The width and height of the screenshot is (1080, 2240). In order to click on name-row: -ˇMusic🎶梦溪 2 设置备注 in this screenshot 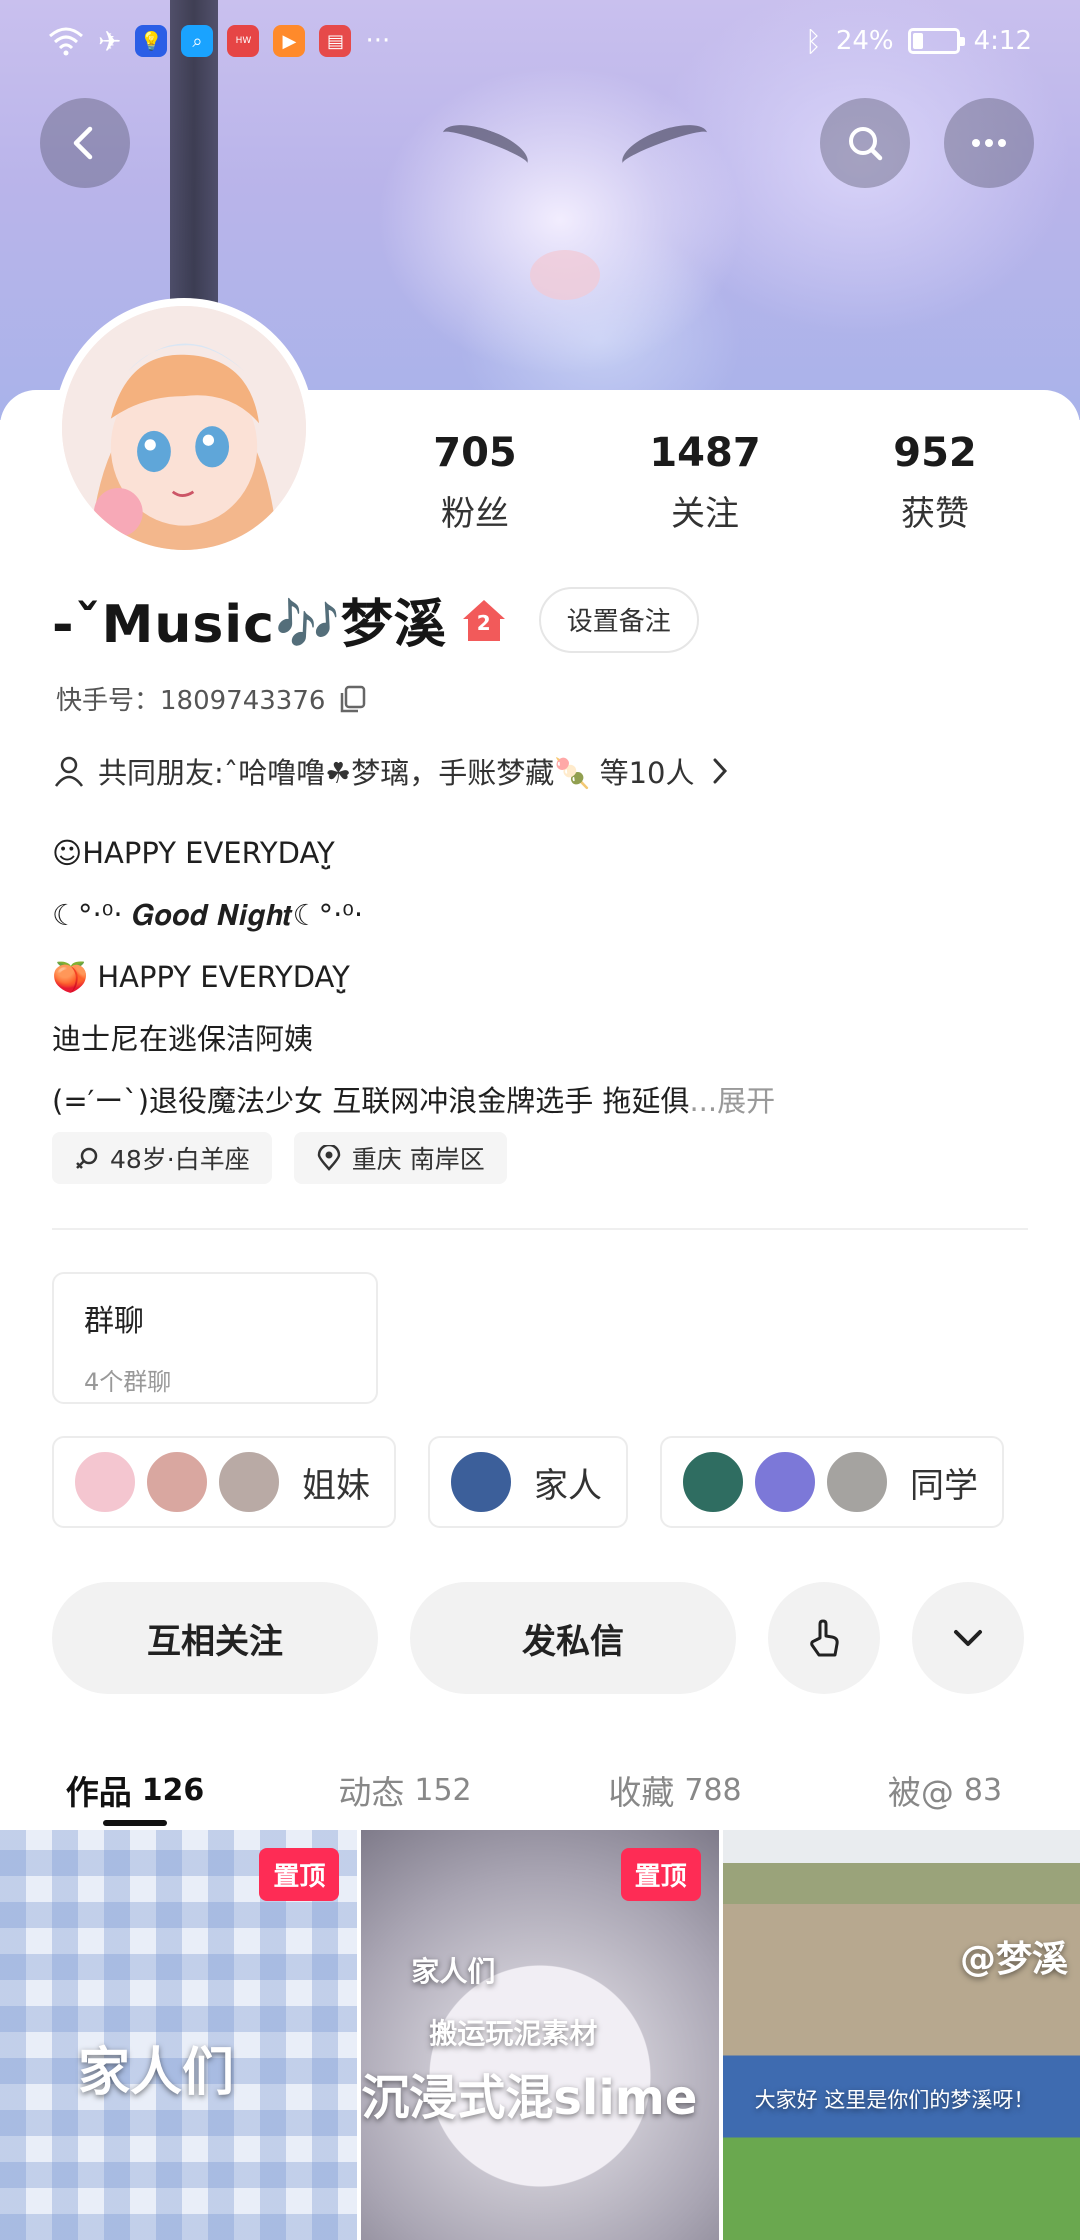, I will do `click(375, 619)`.